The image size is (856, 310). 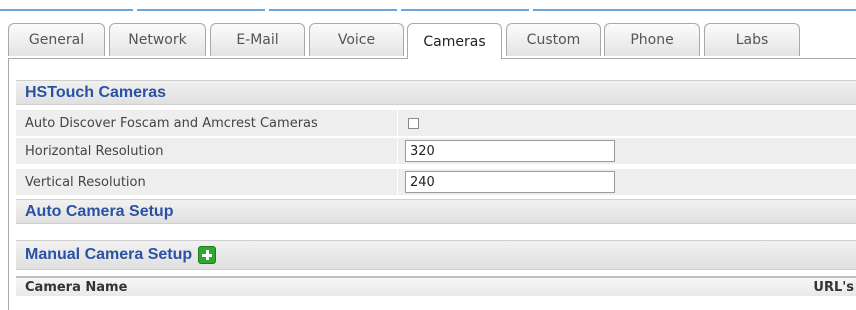 What do you see at coordinates (553, 39) in the screenshot?
I see `tab-custom: Custom` at bounding box center [553, 39].